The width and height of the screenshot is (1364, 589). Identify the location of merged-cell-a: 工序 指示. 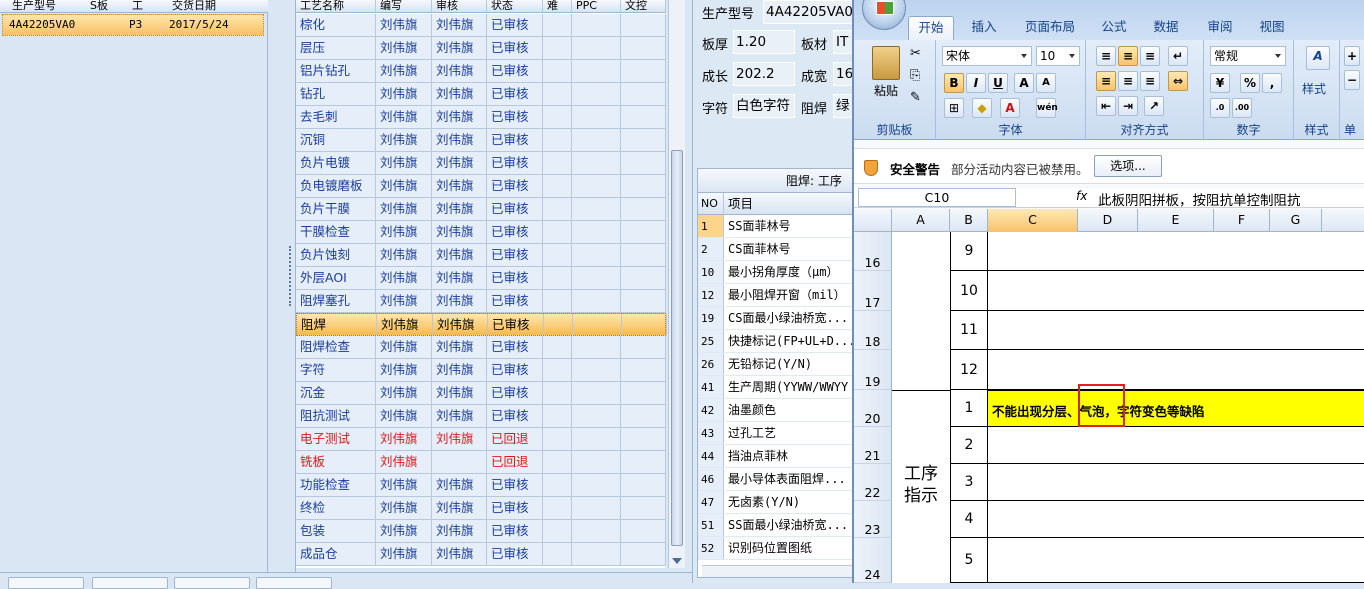
(921, 486).